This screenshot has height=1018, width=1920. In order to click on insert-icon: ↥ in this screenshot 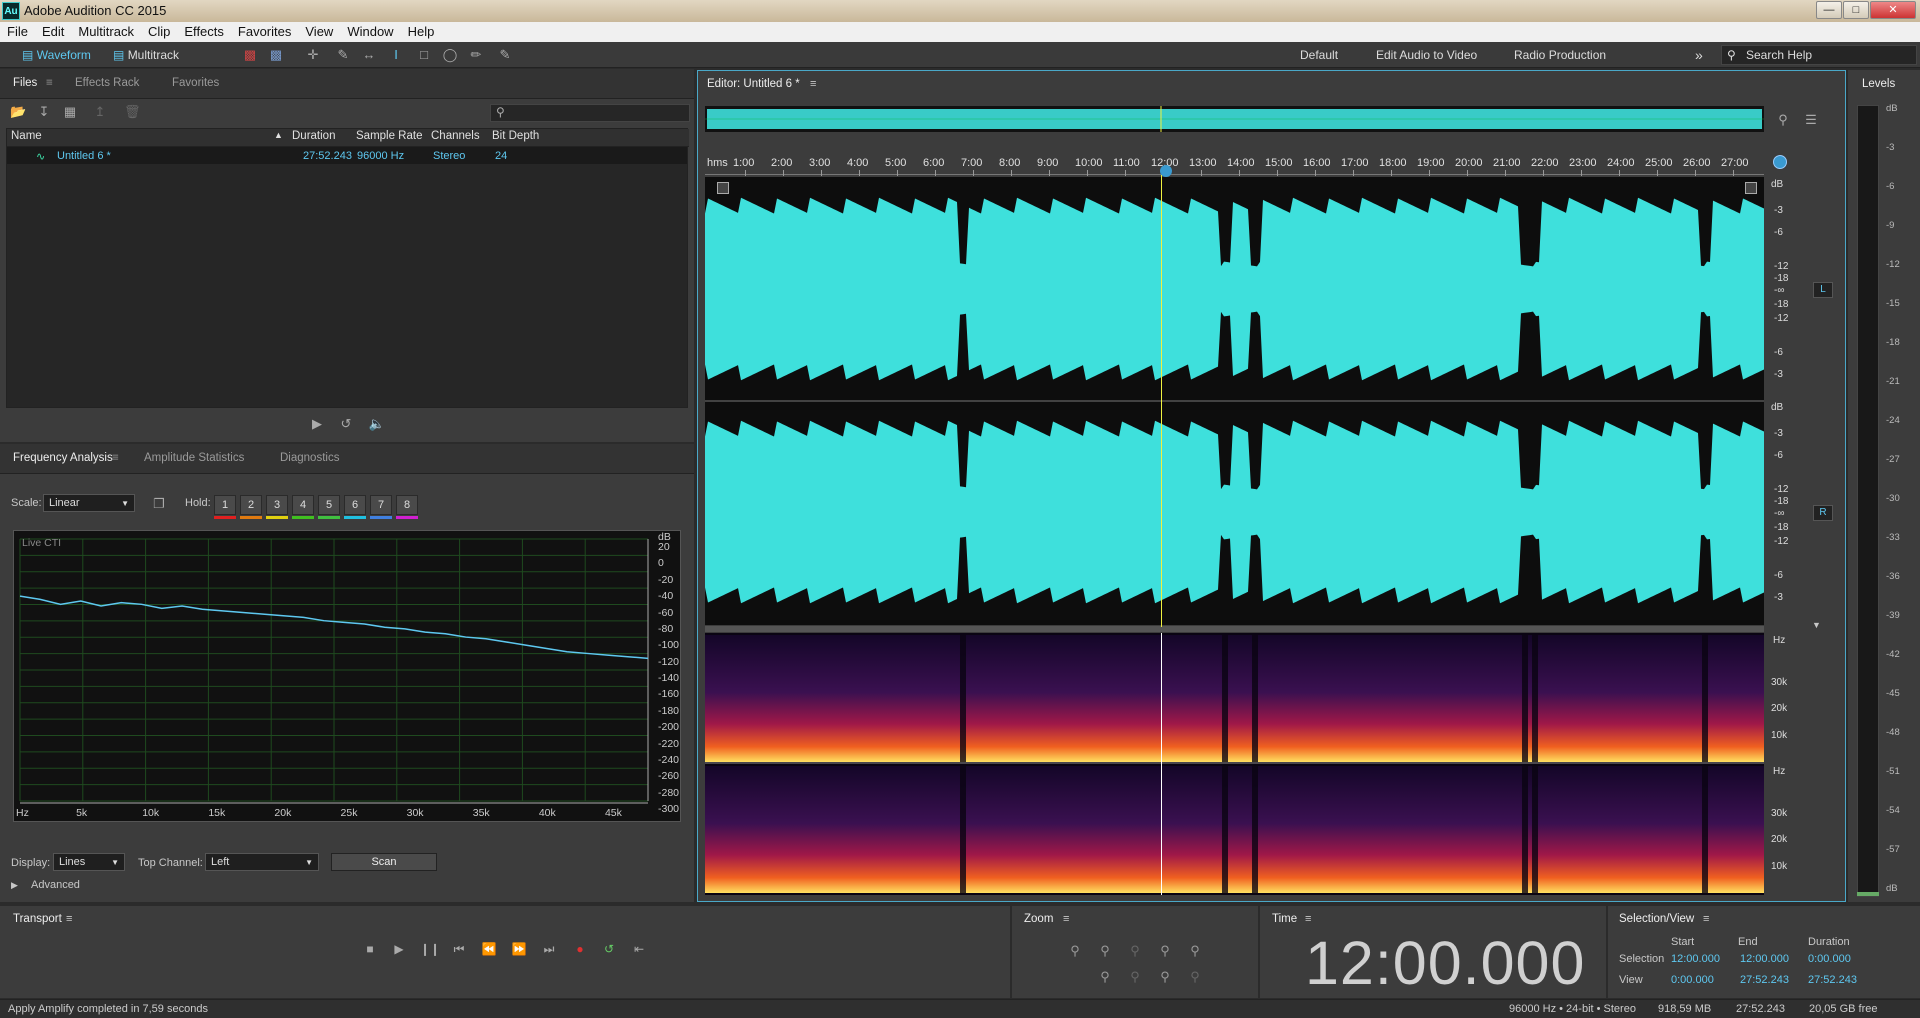, I will do `click(100, 112)`.